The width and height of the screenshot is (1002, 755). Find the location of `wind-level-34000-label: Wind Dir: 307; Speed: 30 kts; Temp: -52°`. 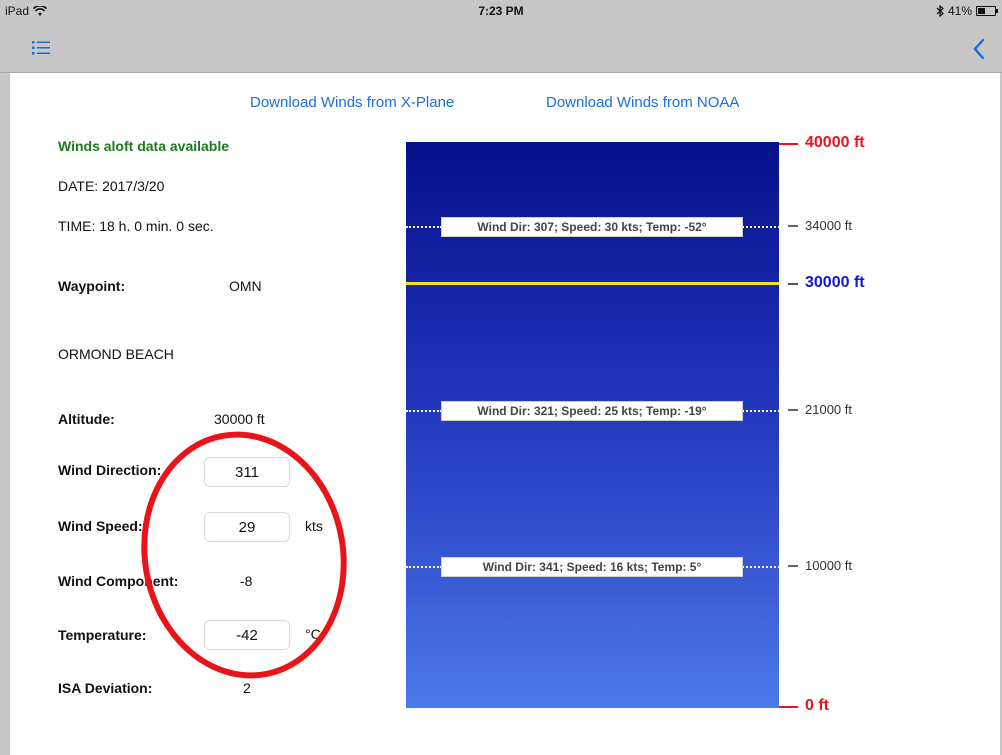

wind-level-34000-label: Wind Dir: 307; Speed: 30 kts; Temp: -52° is located at coordinates (592, 227).